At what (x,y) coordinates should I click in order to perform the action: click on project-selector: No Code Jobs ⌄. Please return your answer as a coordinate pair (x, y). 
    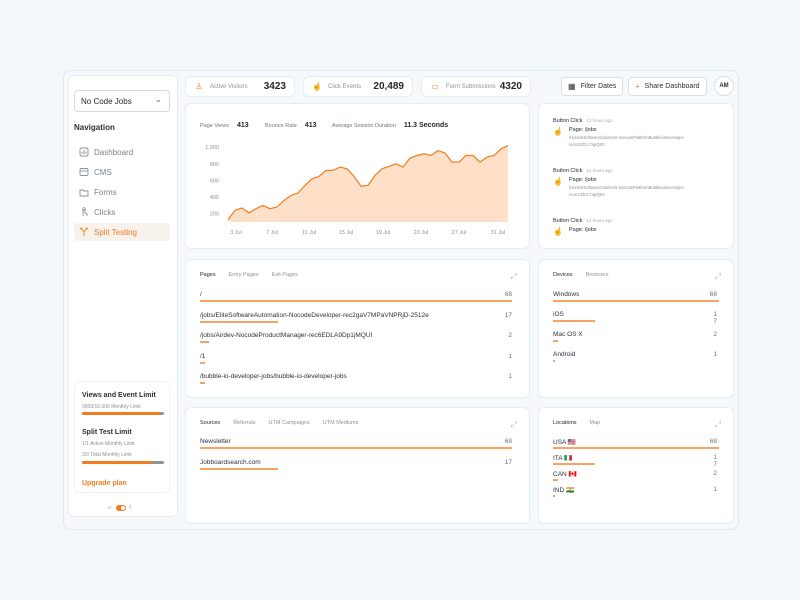
    Looking at the image, I should click on (122, 101).